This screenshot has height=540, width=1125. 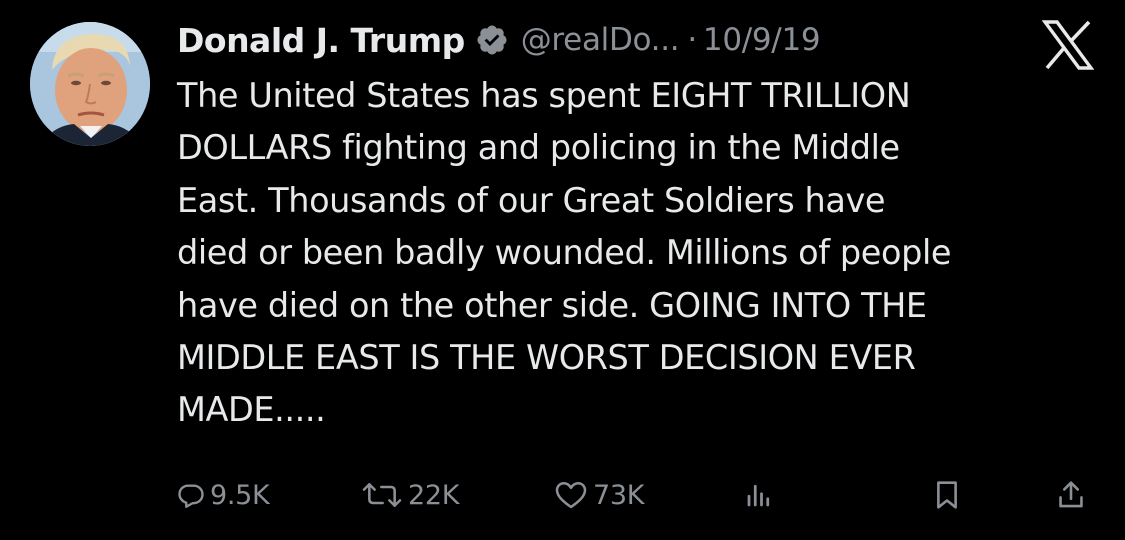 I want to click on reply-count: 9.5K, so click(x=240, y=495).